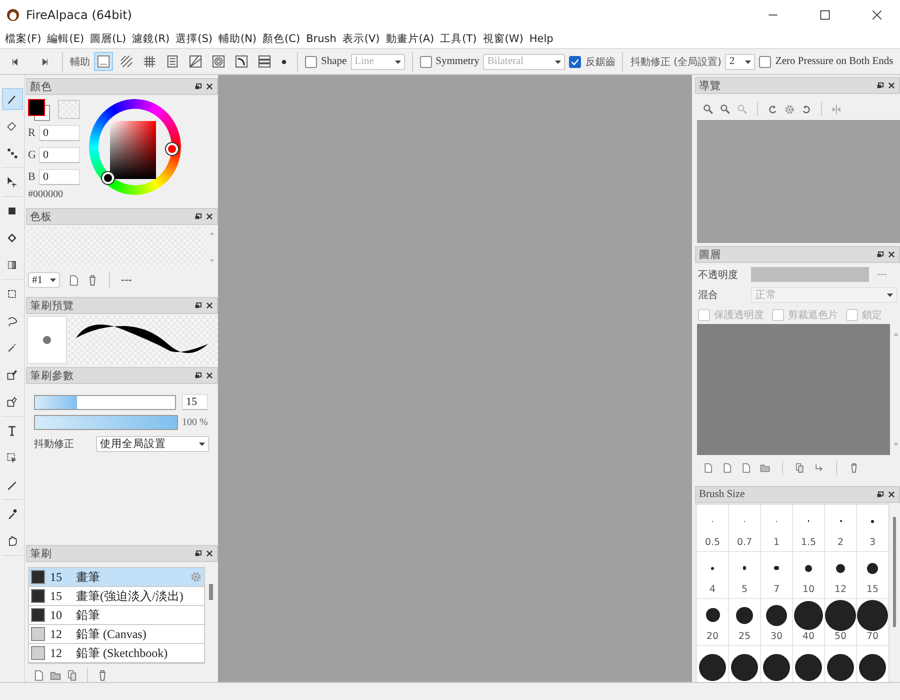 The width and height of the screenshot is (900, 700). Describe the element at coordinates (237, 39) in the screenshot. I see `menu-item: 輔助(N)` at that location.